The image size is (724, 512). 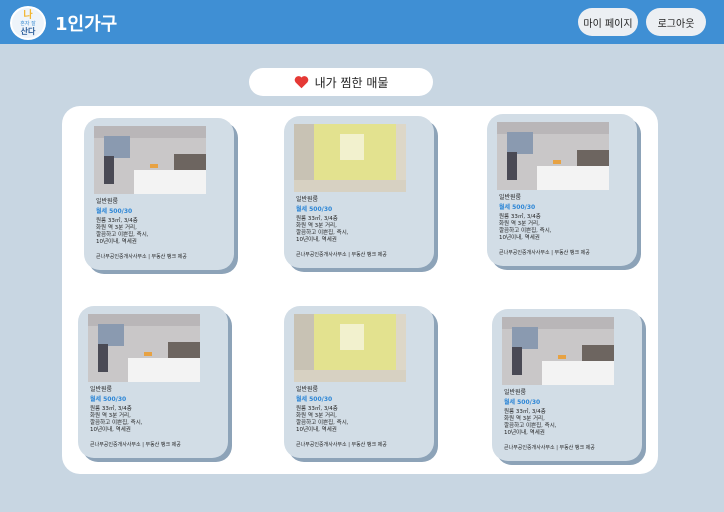 What do you see at coordinates (676, 22) in the screenshot?
I see `logout-button: 로그아웃` at bounding box center [676, 22].